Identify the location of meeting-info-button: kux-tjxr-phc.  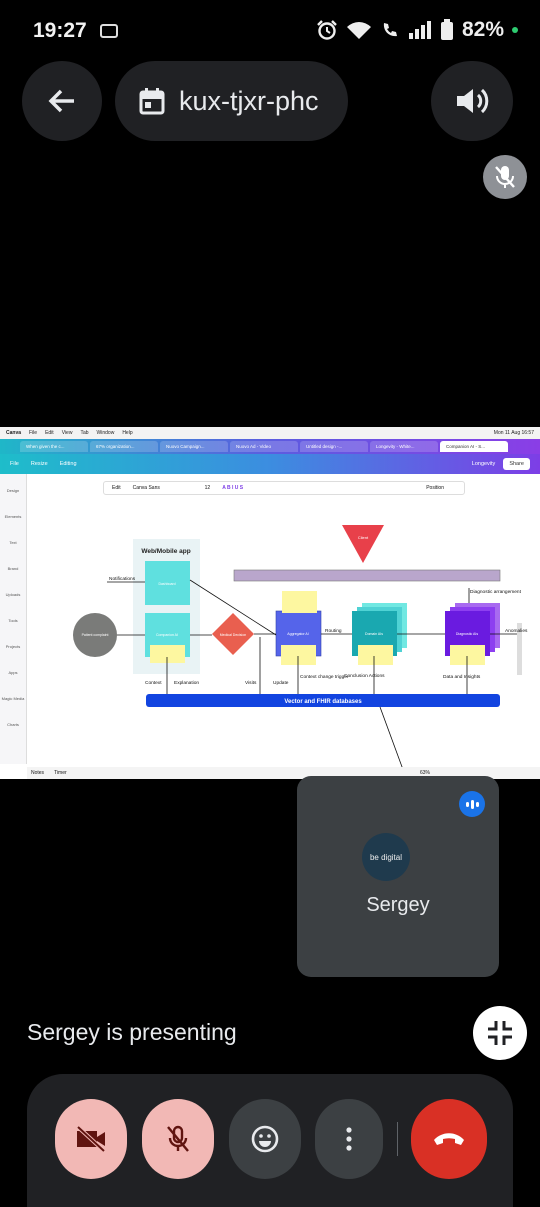
(231, 101).